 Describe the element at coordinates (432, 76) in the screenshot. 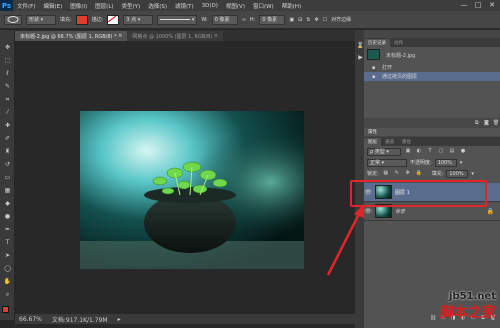

I see `history-item-layer-via-copy: ▪ 通过拷贝的图层` at that location.